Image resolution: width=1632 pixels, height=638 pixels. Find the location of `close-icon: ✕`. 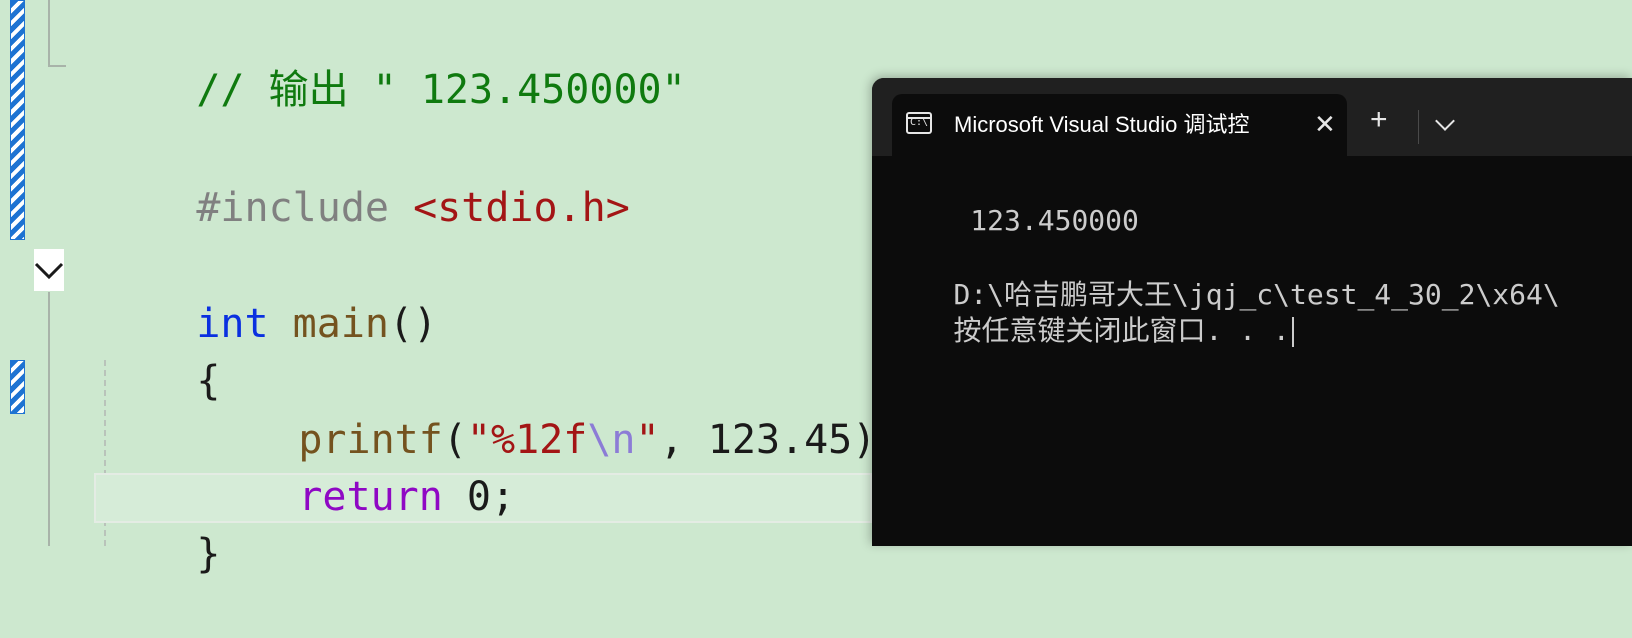

close-icon: ✕ is located at coordinates (1325, 124).